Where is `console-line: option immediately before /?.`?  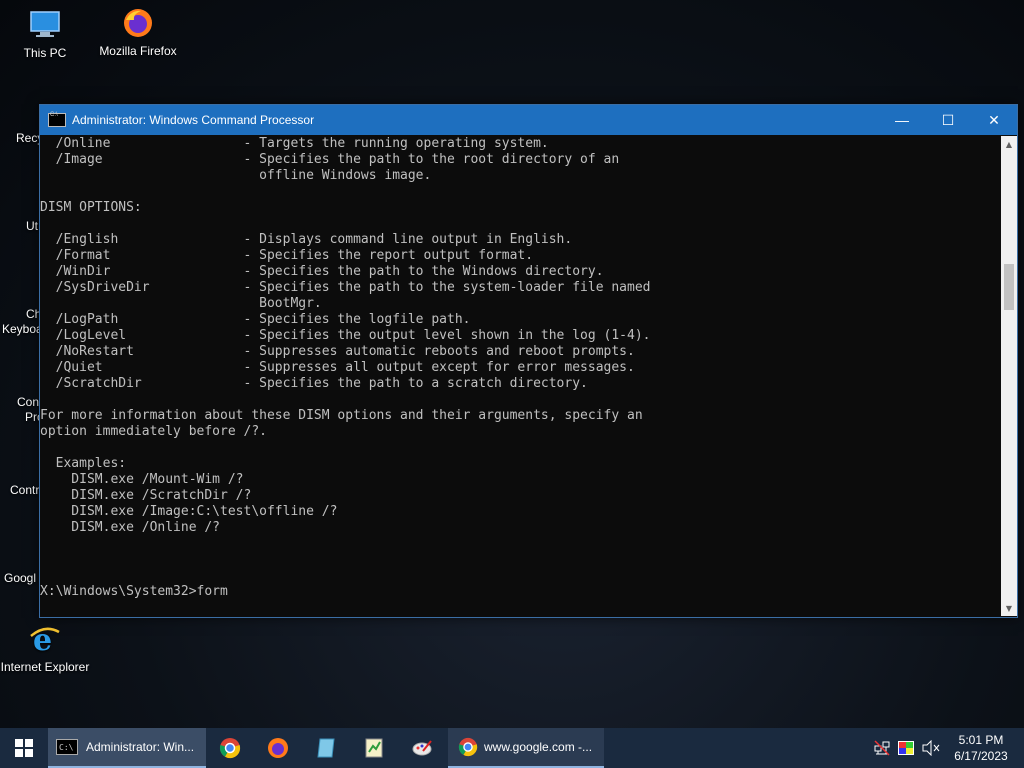 console-line: option immediately before /?. is located at coordinates (153, 431).